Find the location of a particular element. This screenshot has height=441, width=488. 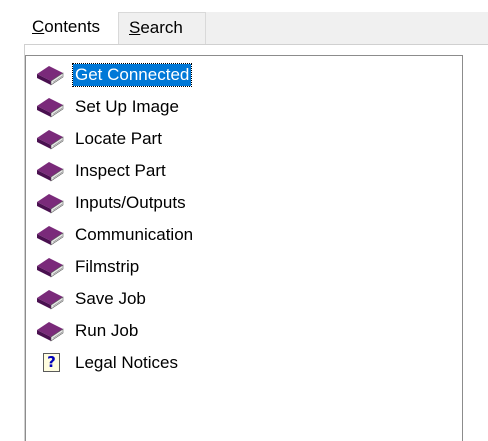

tree-item-label: Communication is located at coordinates (134, 234).